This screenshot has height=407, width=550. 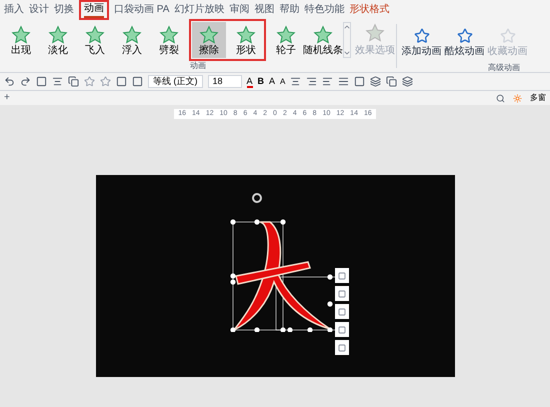 I want to click on animation-effect-button: 飞入, so click(x=95, y=40).